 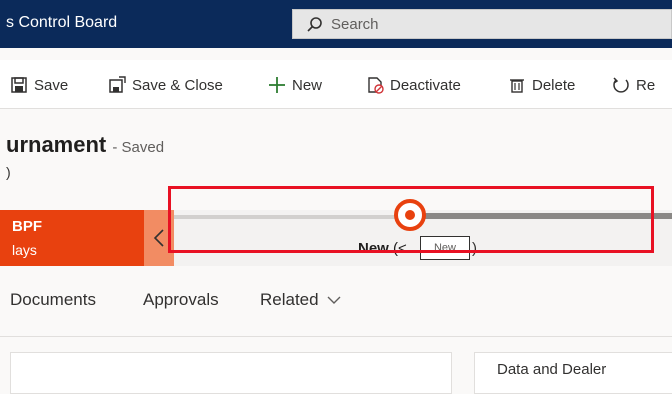 I want to click on tab-approvals-label: Approvals, so click(x=181, y=299).